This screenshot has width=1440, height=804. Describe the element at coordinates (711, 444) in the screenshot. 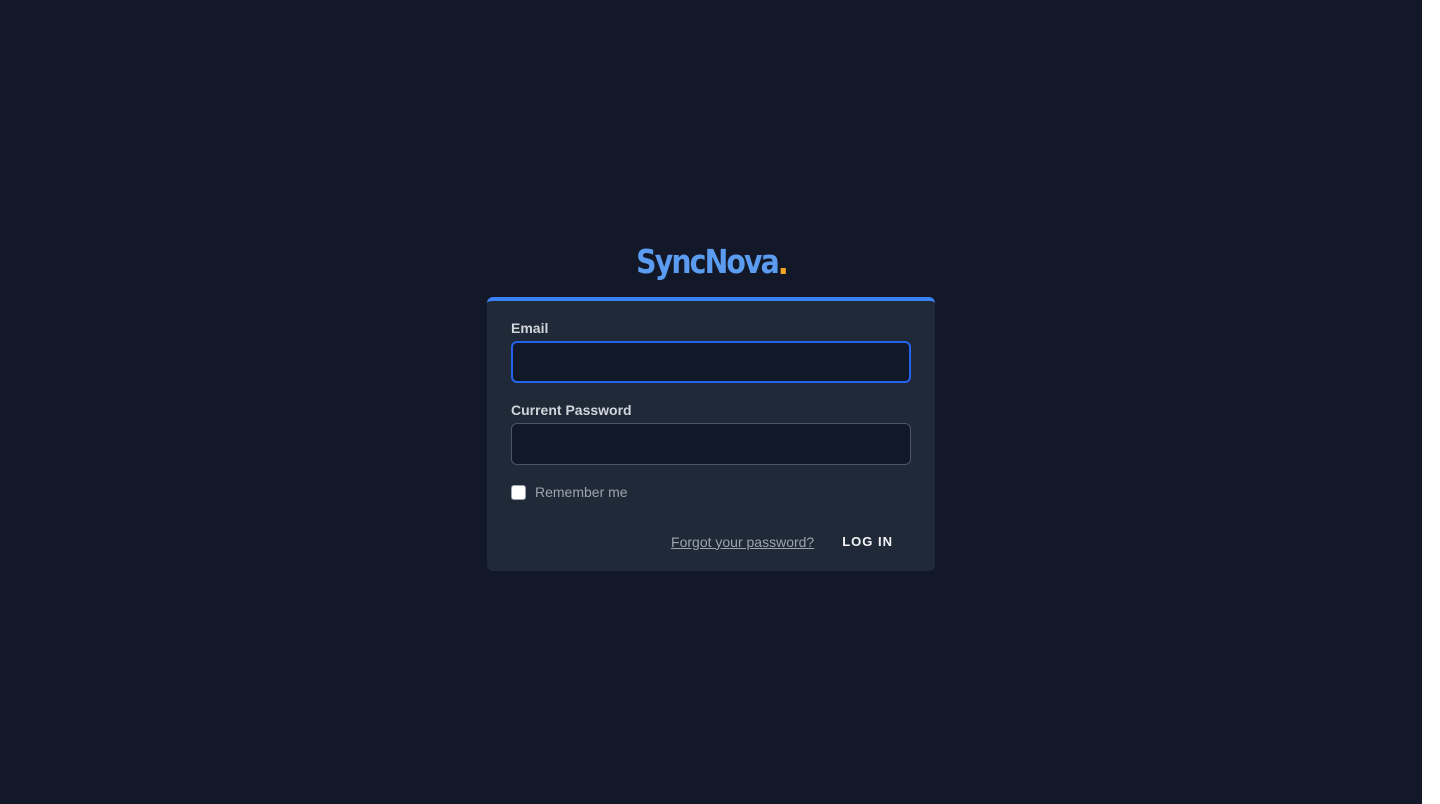

I see `password-input` at that location.